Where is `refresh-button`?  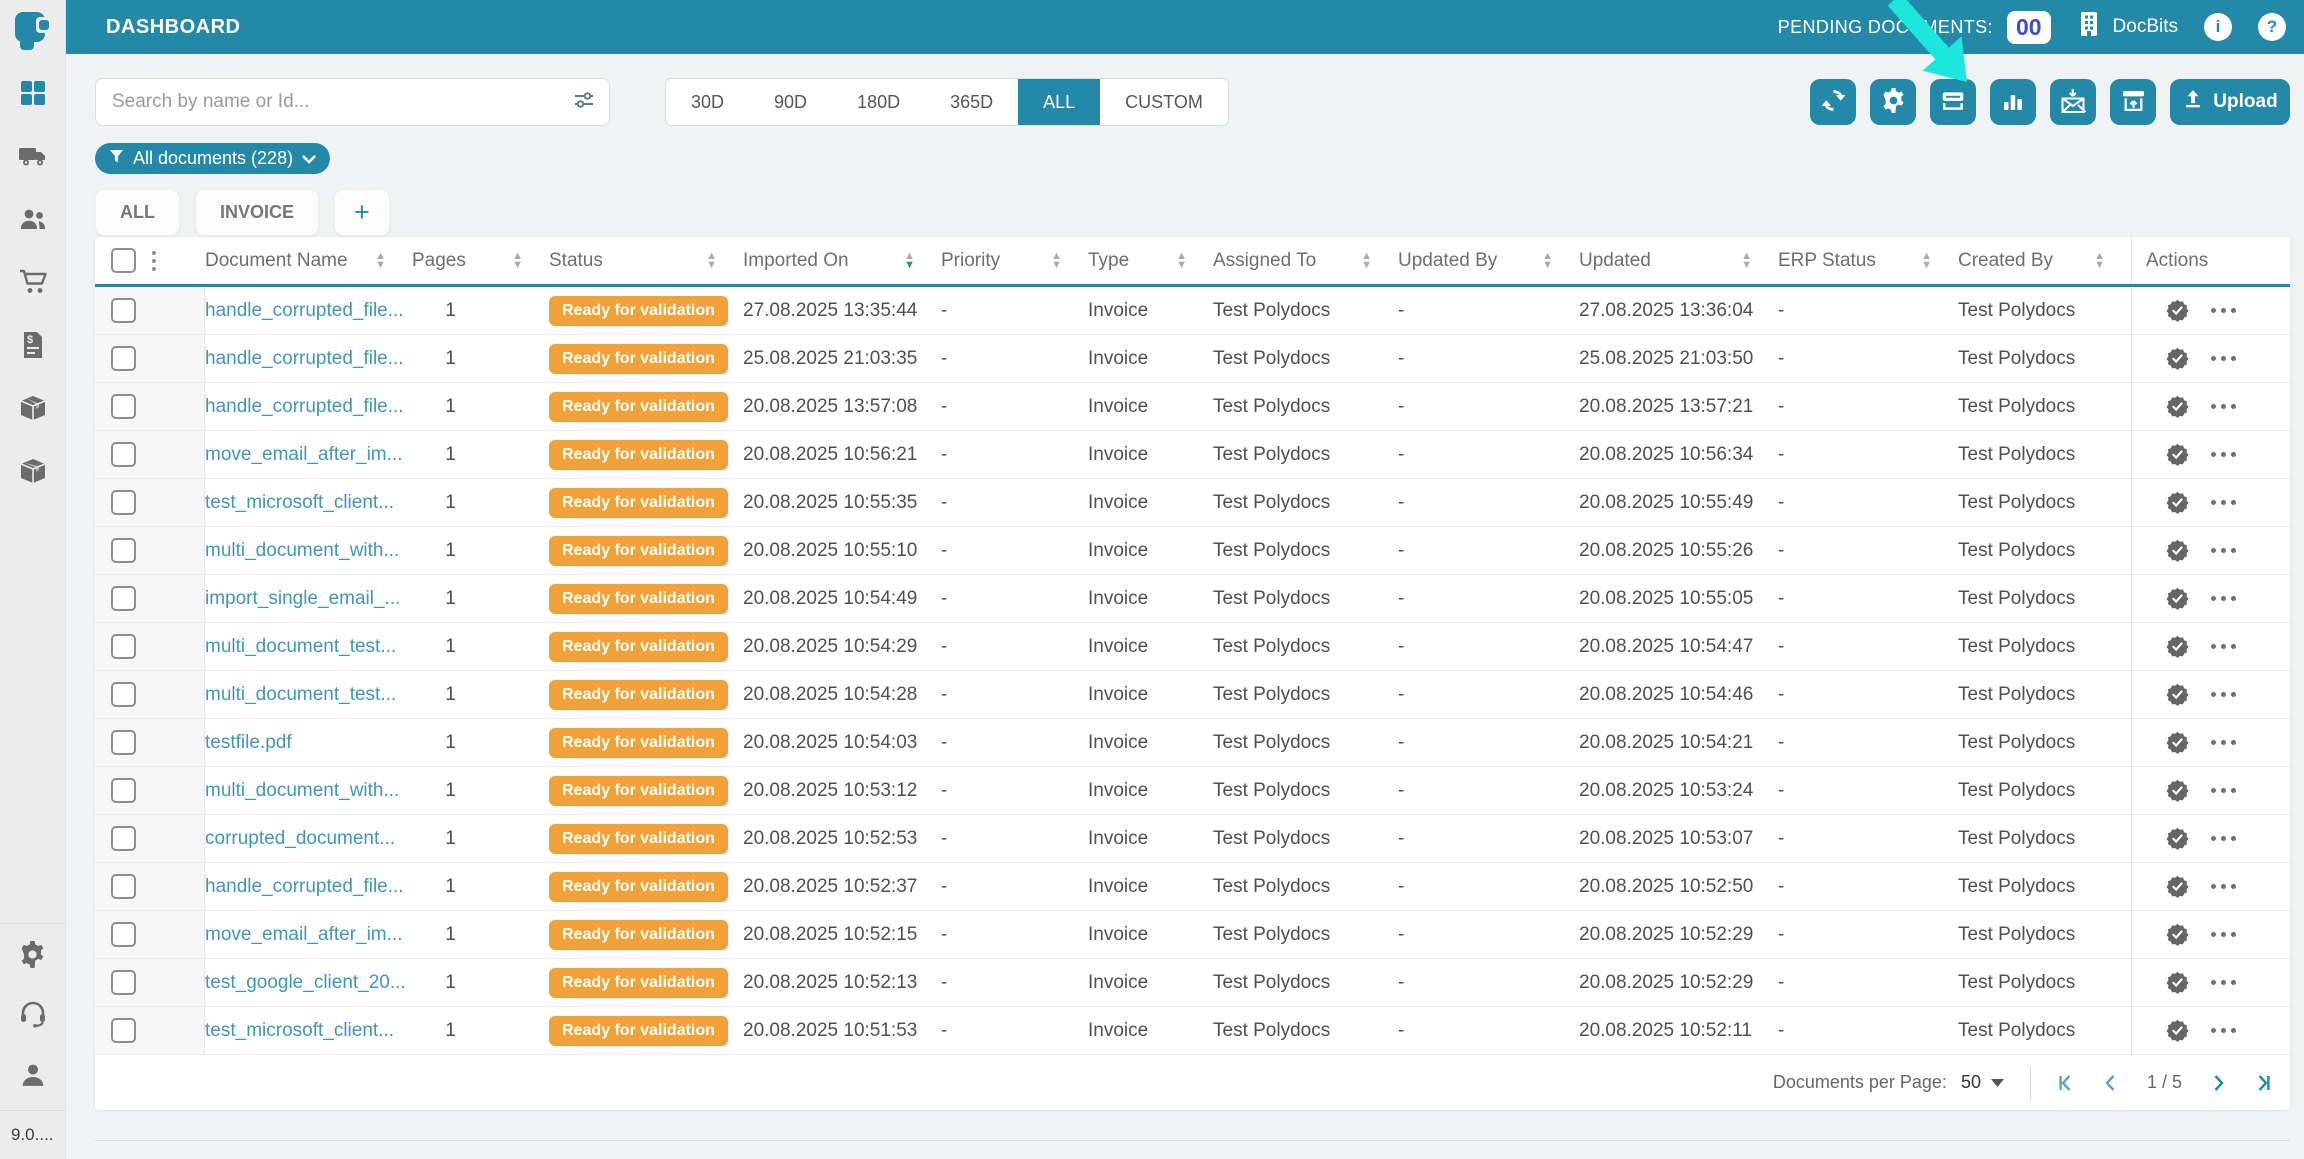 refresh-button is located at coordinates (1833, 102).